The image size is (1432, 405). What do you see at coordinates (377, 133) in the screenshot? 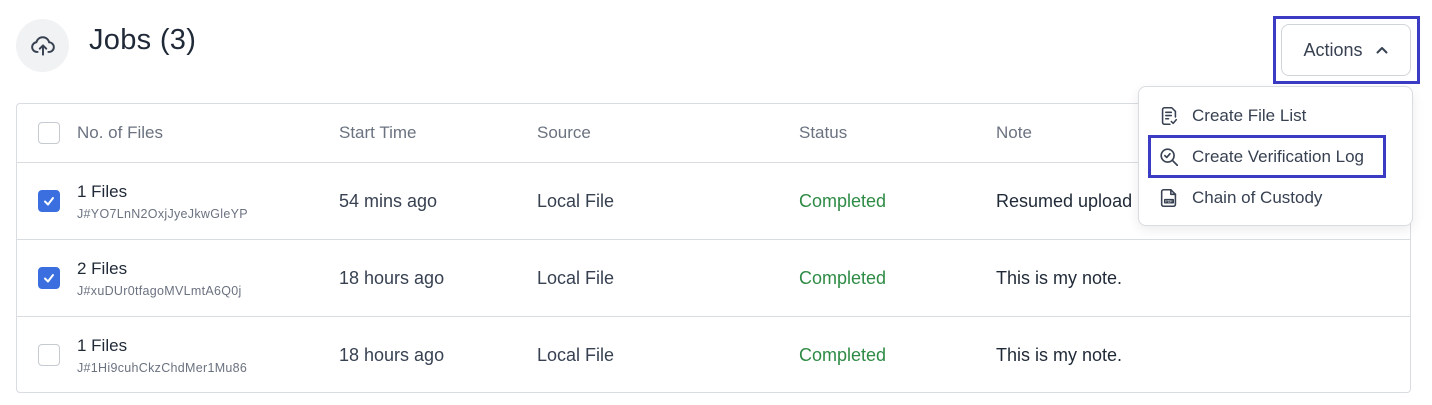
I see `column-header-start-time: Start Time` at bounding box center [377, 133].